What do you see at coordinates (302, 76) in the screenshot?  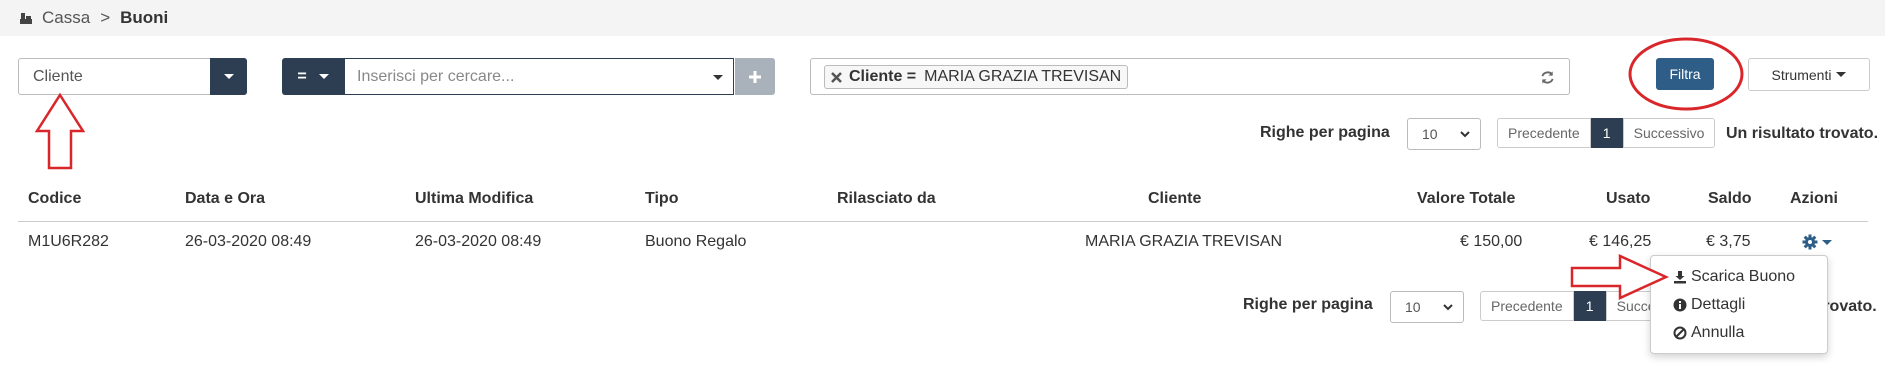 I see `operator-value: =` at bounding box center [302, 76].